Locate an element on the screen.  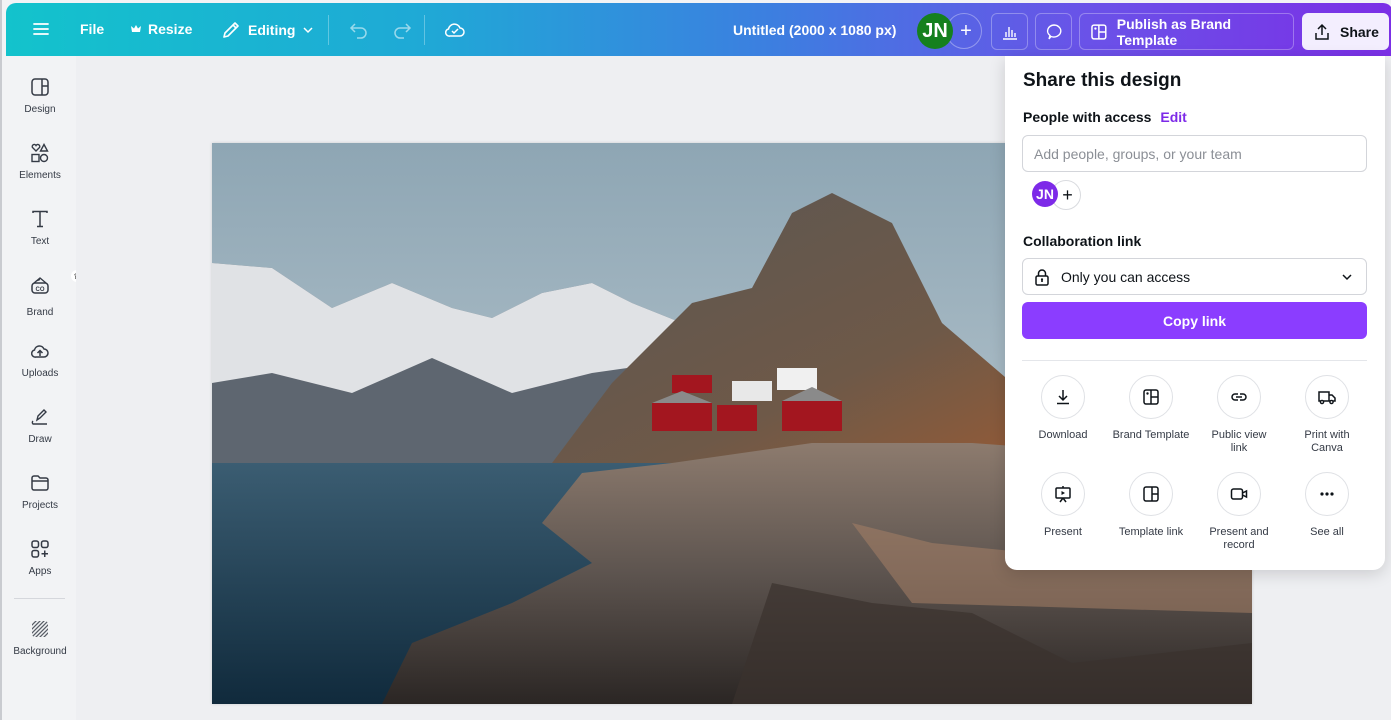
svg-text: CO is located at coordinates (40, 290).